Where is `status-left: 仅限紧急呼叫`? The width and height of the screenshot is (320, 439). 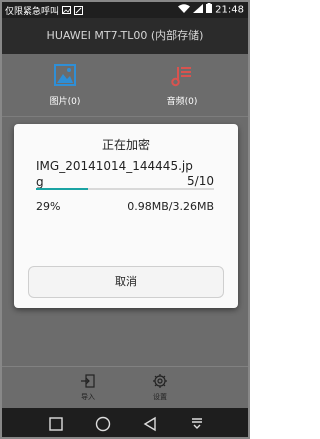
status-left: 仅限紧急呼叫 is located at coordinates (44, 11).